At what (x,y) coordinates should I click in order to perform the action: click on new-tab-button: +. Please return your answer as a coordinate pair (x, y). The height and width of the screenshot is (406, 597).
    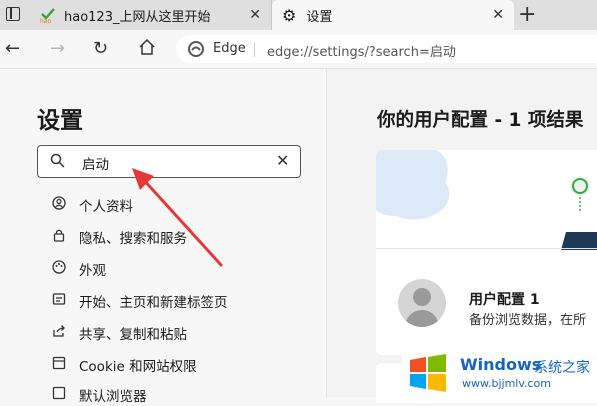
    Looking at the image, I should click on (527, 14).